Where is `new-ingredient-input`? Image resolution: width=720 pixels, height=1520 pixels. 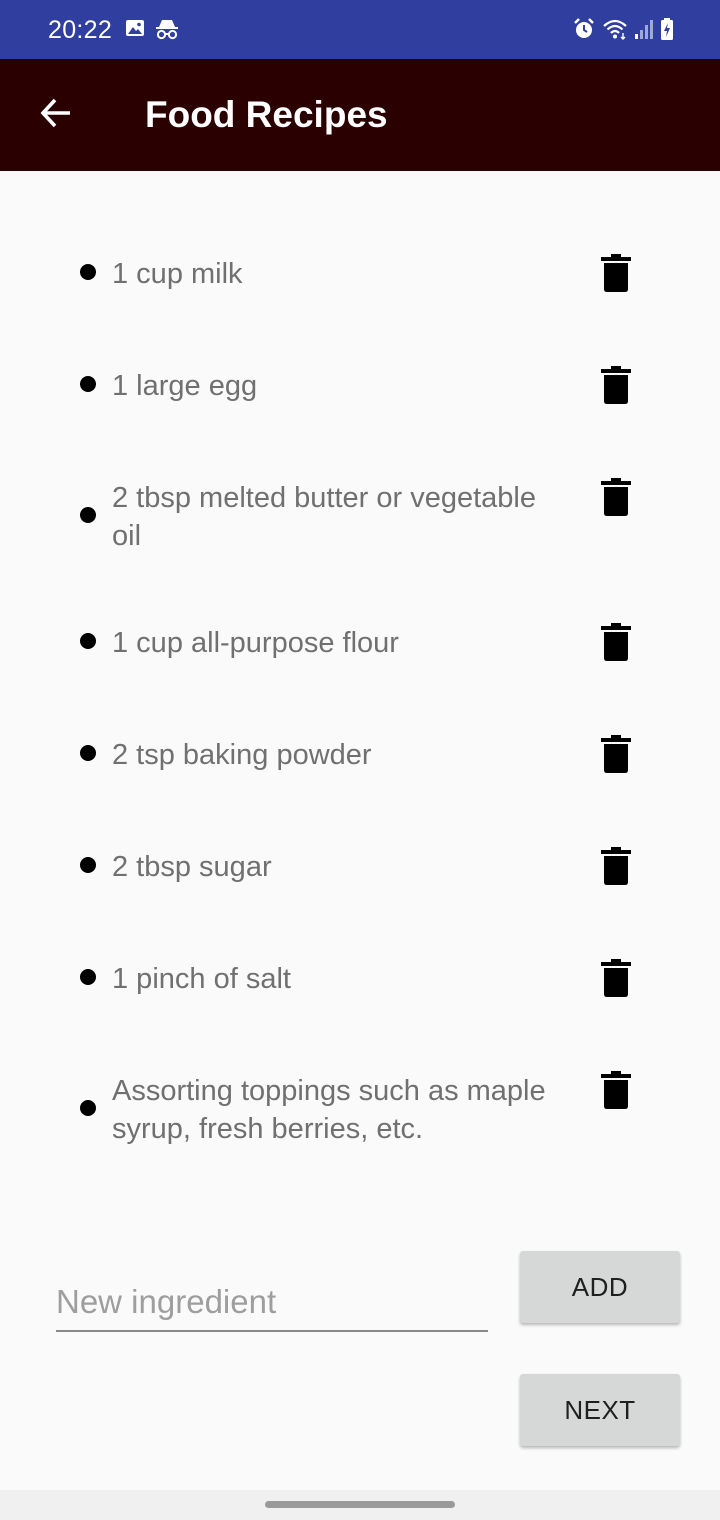 new-ingredient-input is located at coordinates (272, 1302).